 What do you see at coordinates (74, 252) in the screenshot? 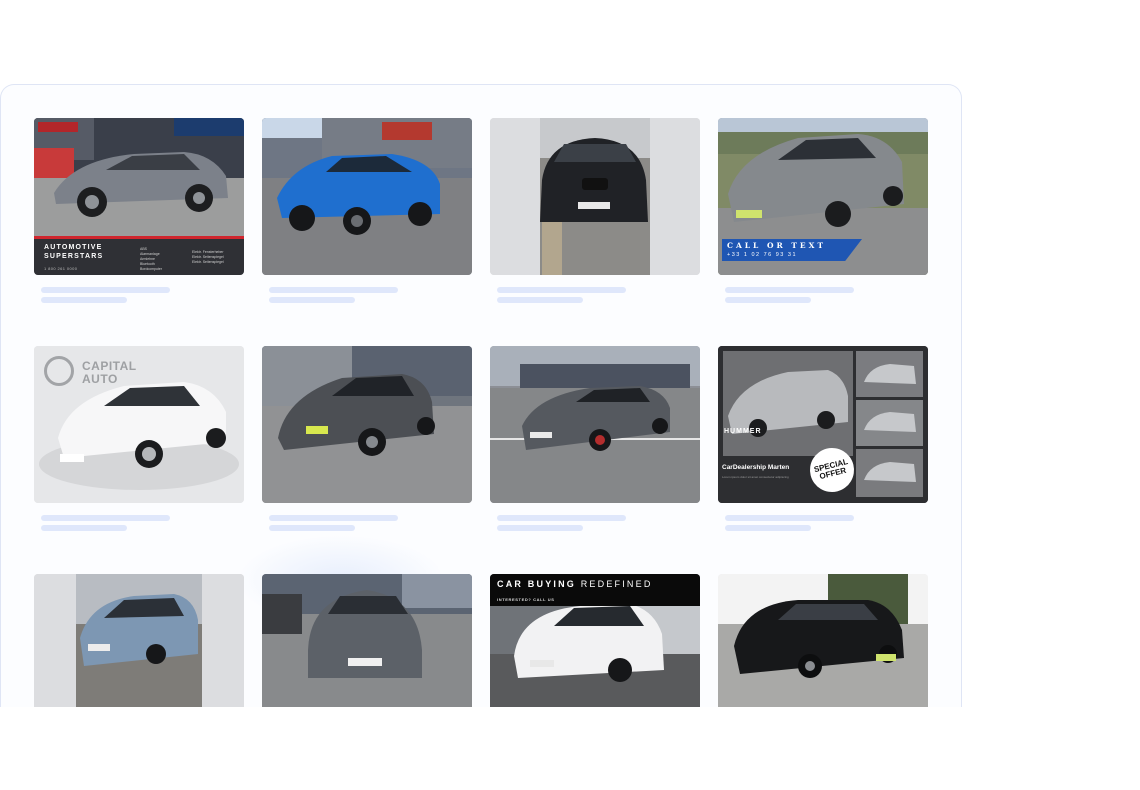
I see `banner-headline: AUTOMOTIVE SUPERSTARS` at bounding box center [74, 252].